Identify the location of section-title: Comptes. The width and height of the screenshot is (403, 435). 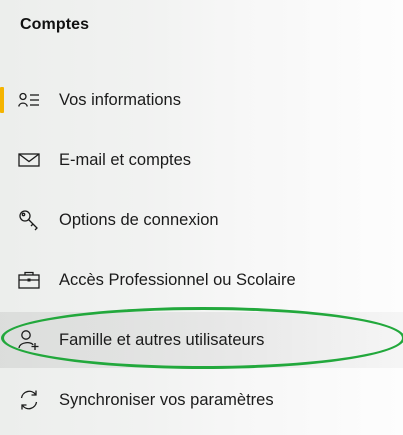
(55, 24).